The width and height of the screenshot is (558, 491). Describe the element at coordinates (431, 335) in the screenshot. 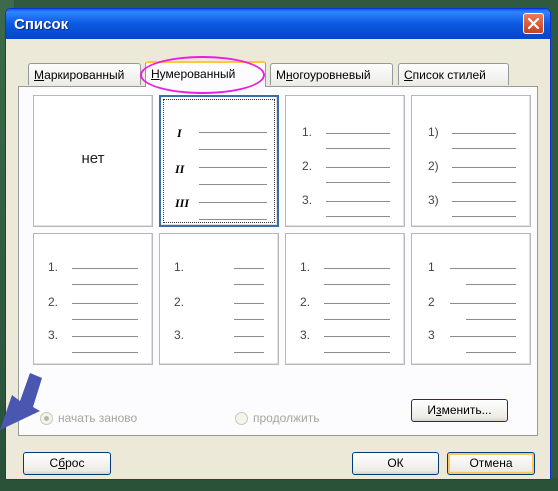

I see `list-number: 3` at that location.